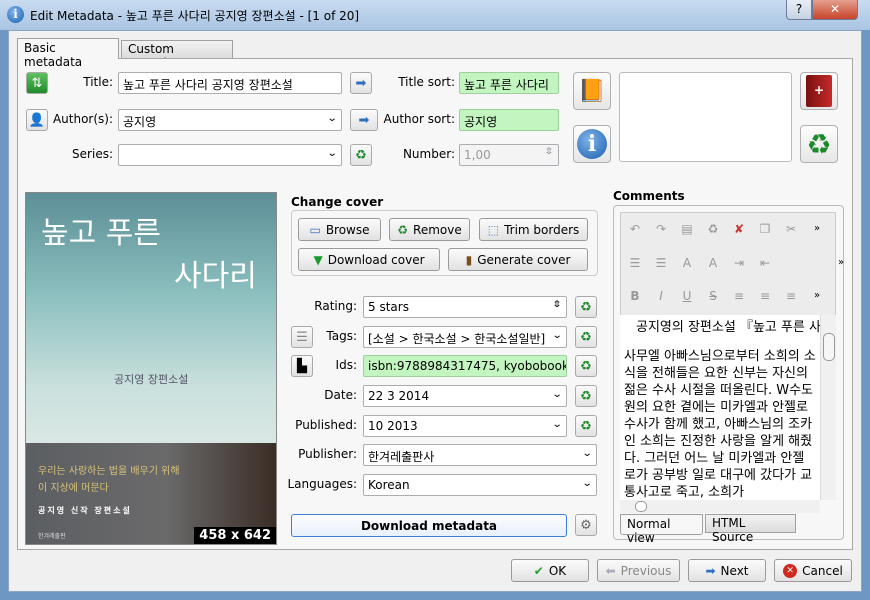 This screenshot has width=870, height=600. Describe the element at coordinates (465, 307) in the screenshot. I see `rating-spinbox: 5 stars ⇕` at that location.